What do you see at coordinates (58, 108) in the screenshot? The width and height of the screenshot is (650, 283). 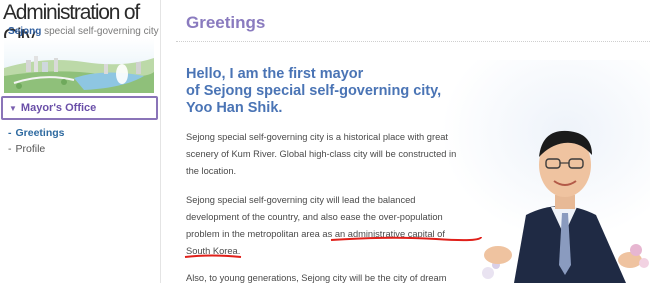 I see `menu-head-label: Mayor's Office` at bounding box center [58, 108].